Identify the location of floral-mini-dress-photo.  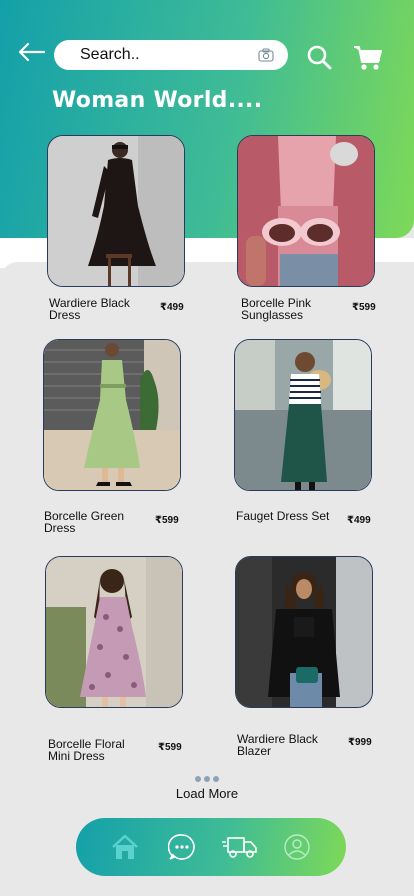
(114, 632).